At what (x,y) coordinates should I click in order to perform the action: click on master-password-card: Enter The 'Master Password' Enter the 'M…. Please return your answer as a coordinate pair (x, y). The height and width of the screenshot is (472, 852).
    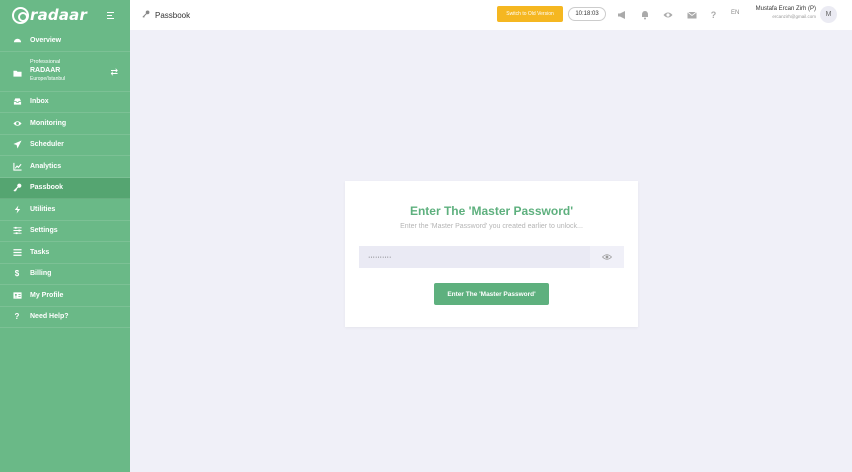
    Looking at the image, I should click on (491, 254).